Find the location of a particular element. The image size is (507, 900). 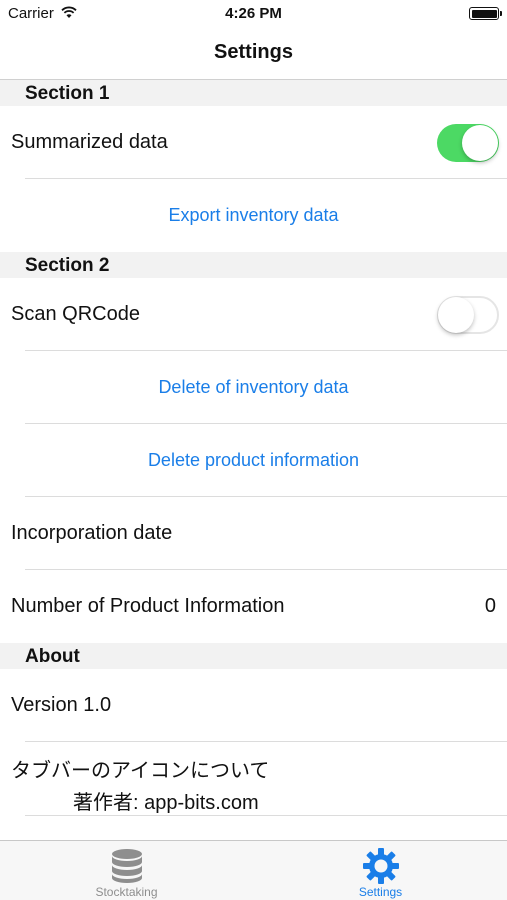

incorporation-date-label: Incorporation date is located at coordinates (92, 533).